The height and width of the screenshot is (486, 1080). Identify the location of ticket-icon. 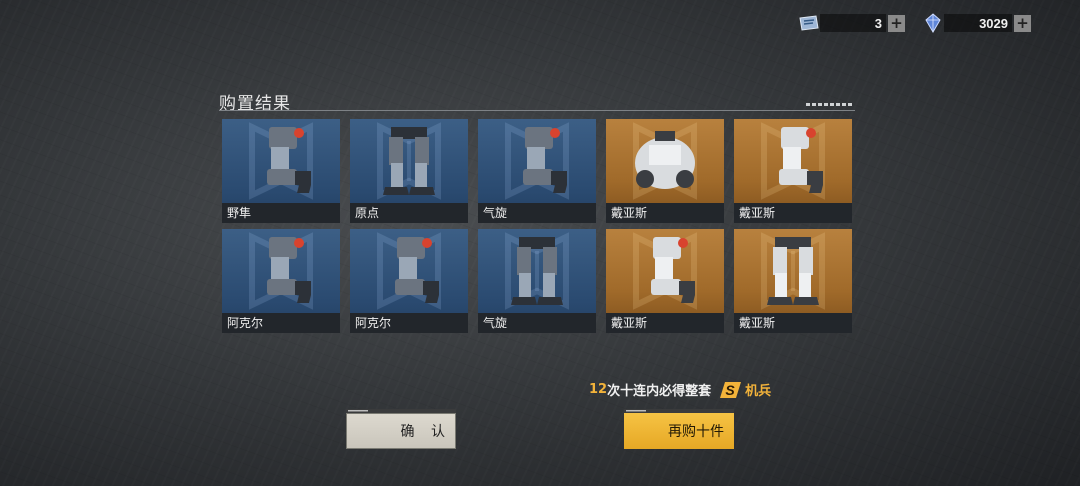
(809, 23).